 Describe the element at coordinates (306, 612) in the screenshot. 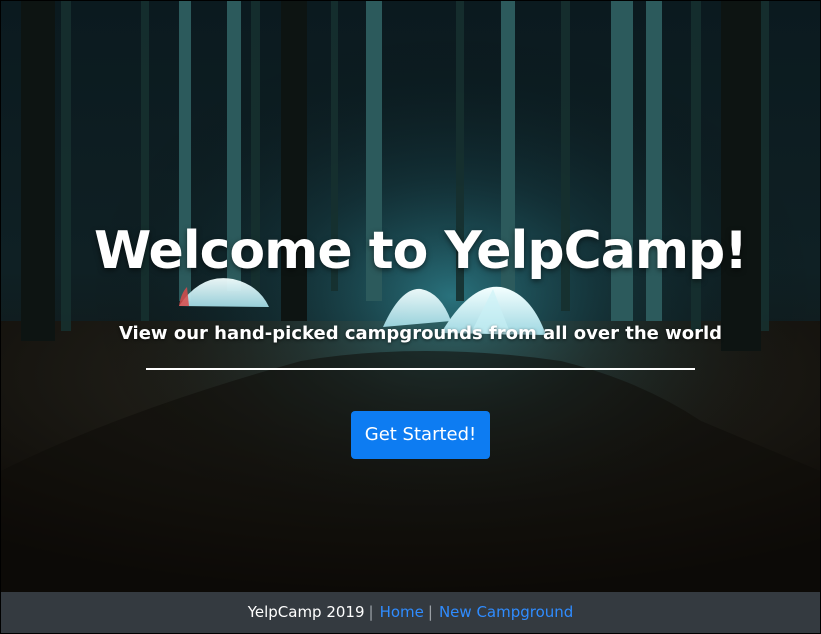

I see `footer-copyright: YelpCamp 2019` at that location.